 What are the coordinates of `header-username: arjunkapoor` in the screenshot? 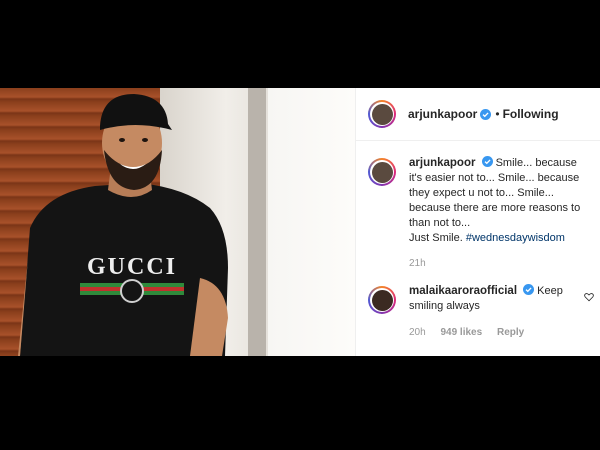 It's located at (442, 114).